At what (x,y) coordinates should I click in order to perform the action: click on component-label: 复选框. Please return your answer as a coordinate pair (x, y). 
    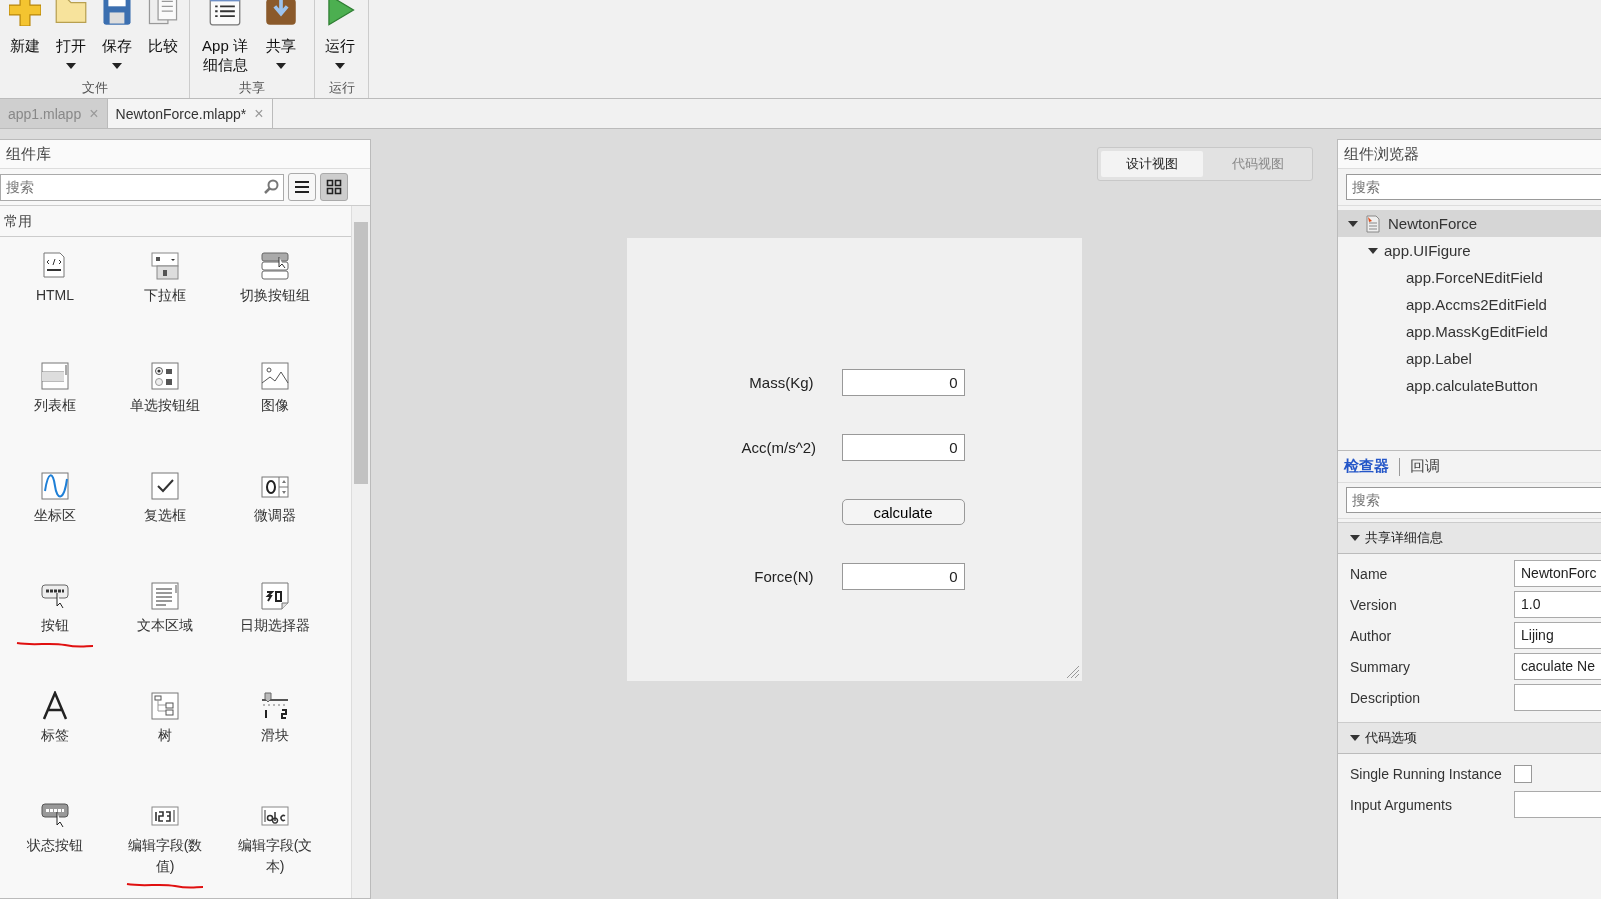
    Looking at the image, I should click on (165, 515).